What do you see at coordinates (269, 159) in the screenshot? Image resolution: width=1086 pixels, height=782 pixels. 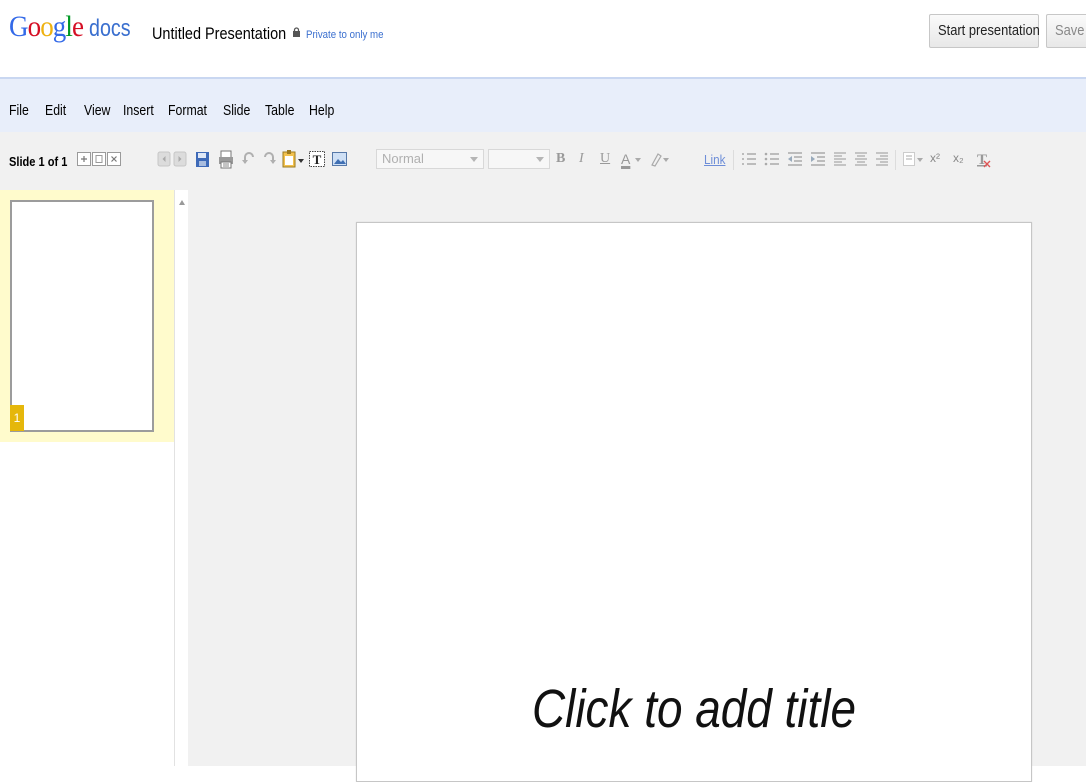 I see `redo-icon` at bounding box center [269, 159].